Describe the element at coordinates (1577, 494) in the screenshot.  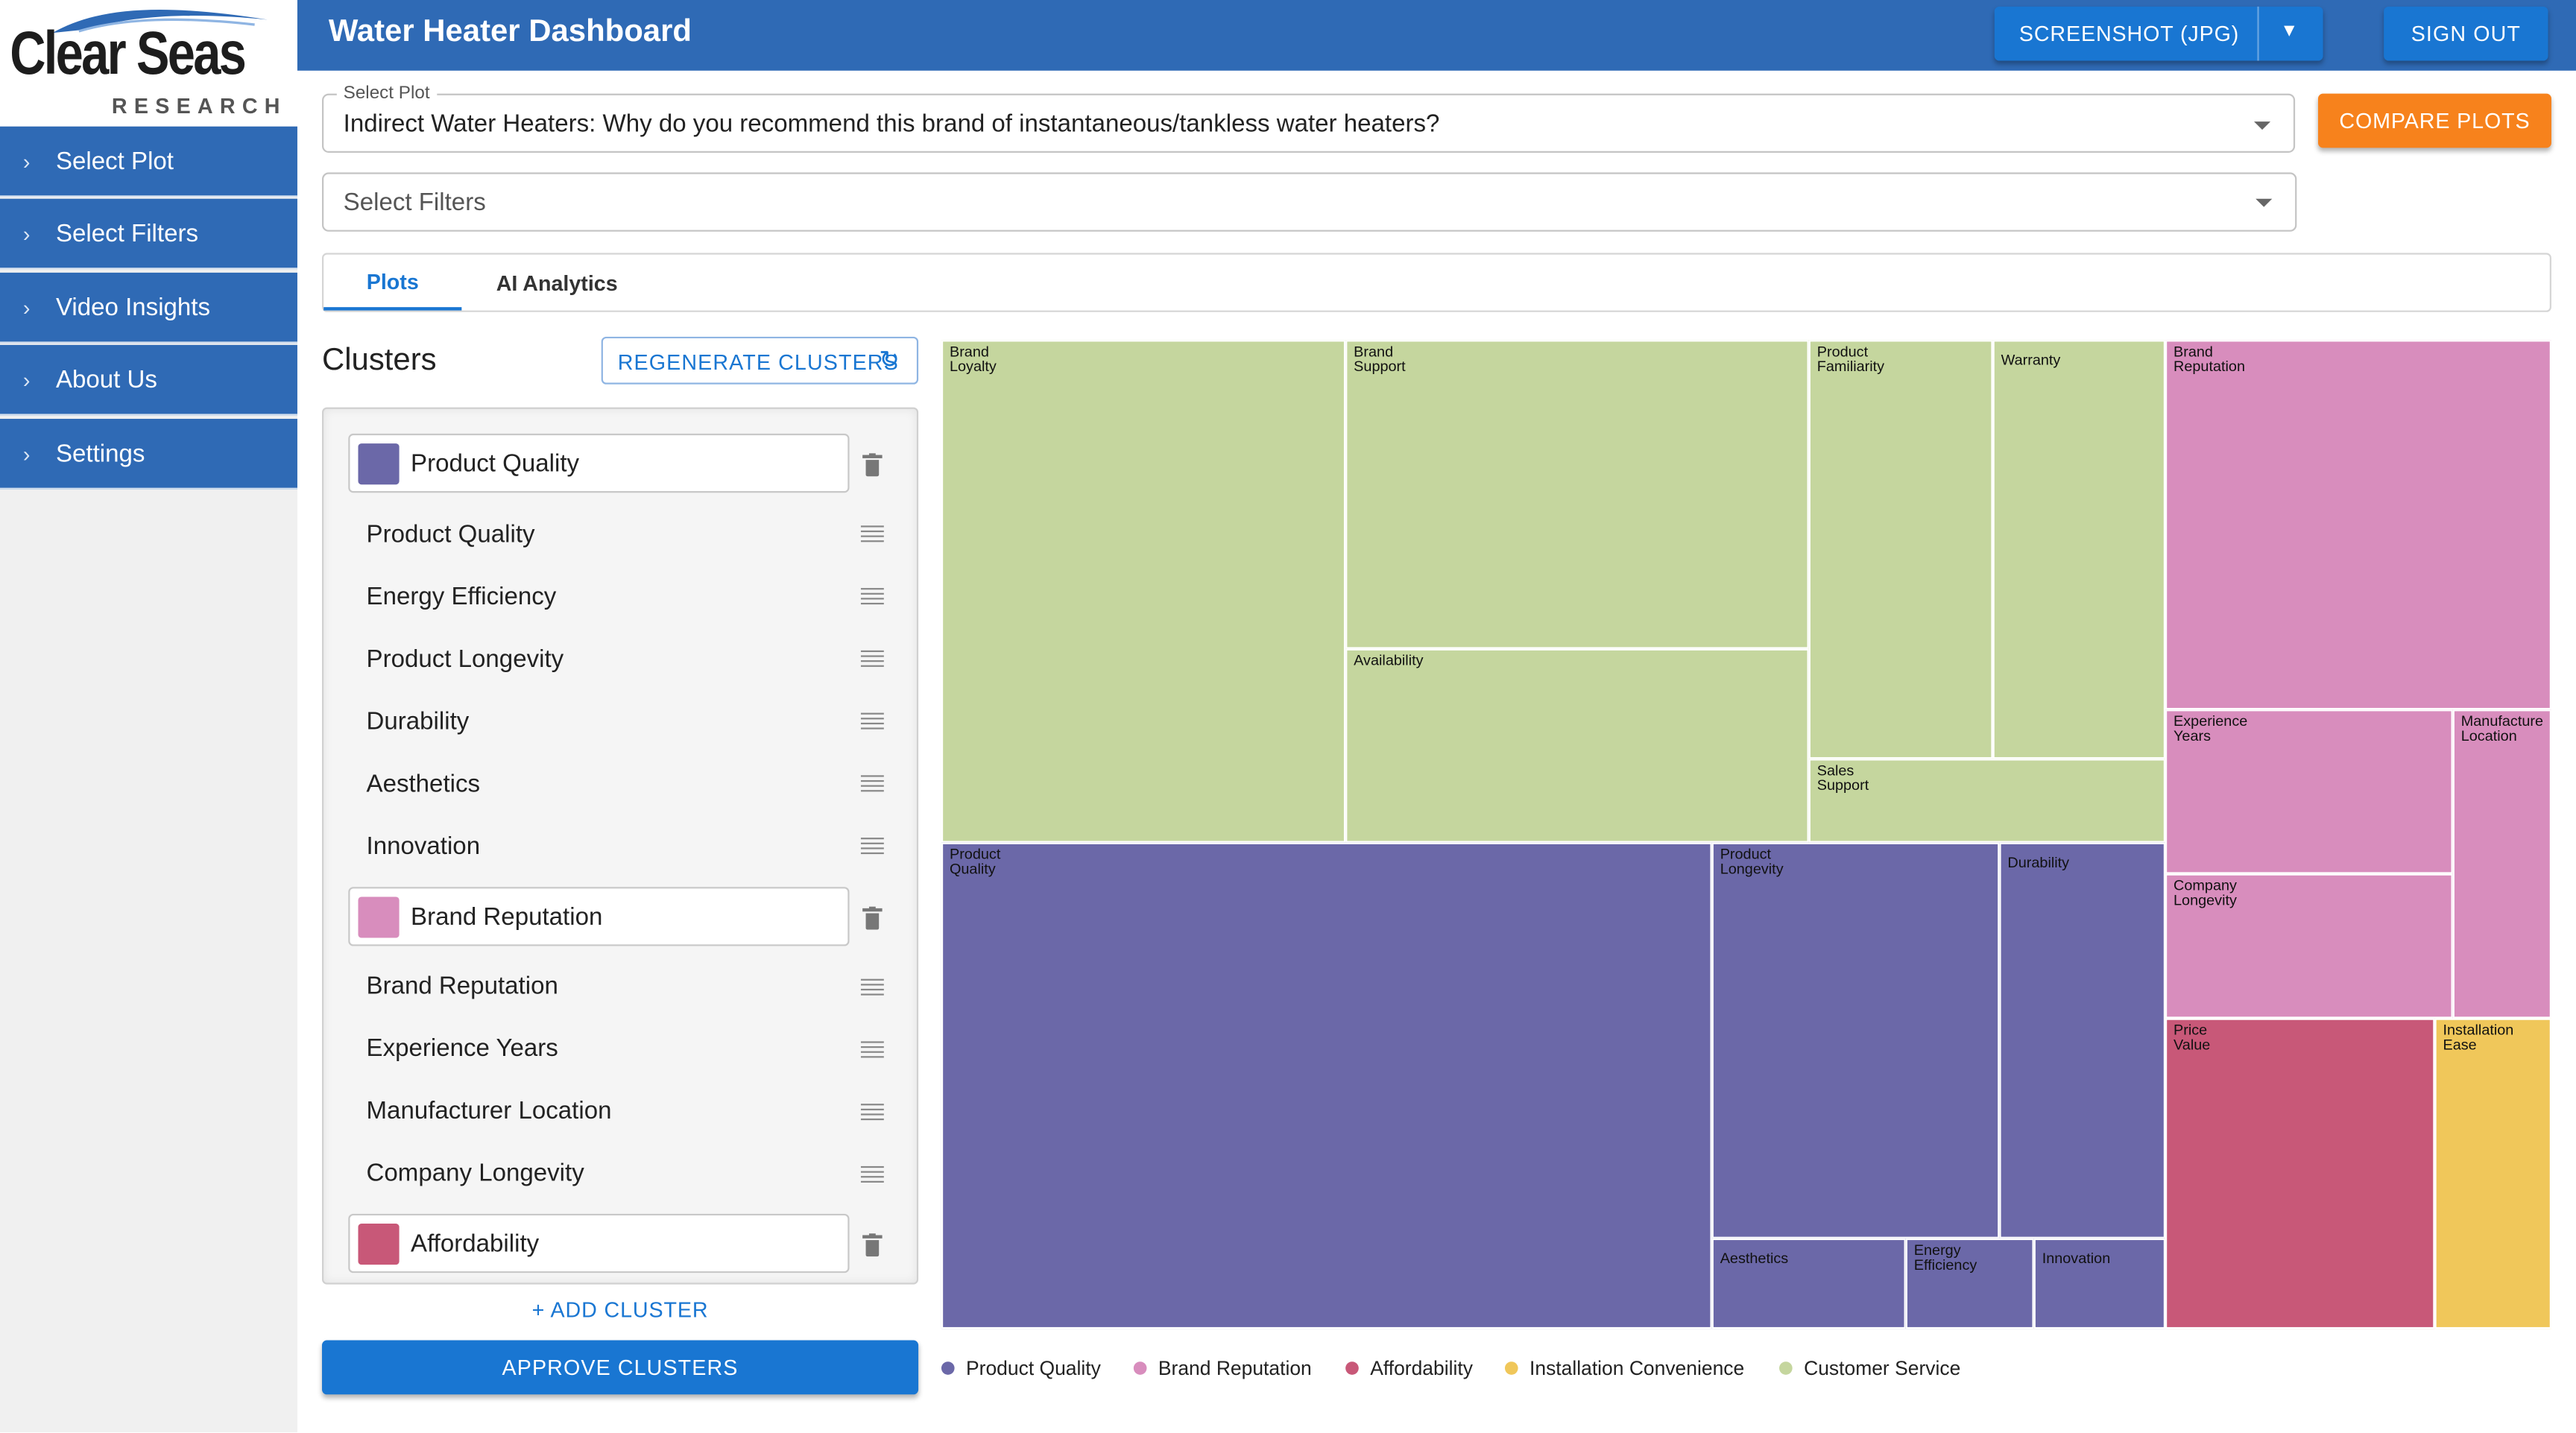
I see `treemap-cell-brand-support: Brand Support` at that location.